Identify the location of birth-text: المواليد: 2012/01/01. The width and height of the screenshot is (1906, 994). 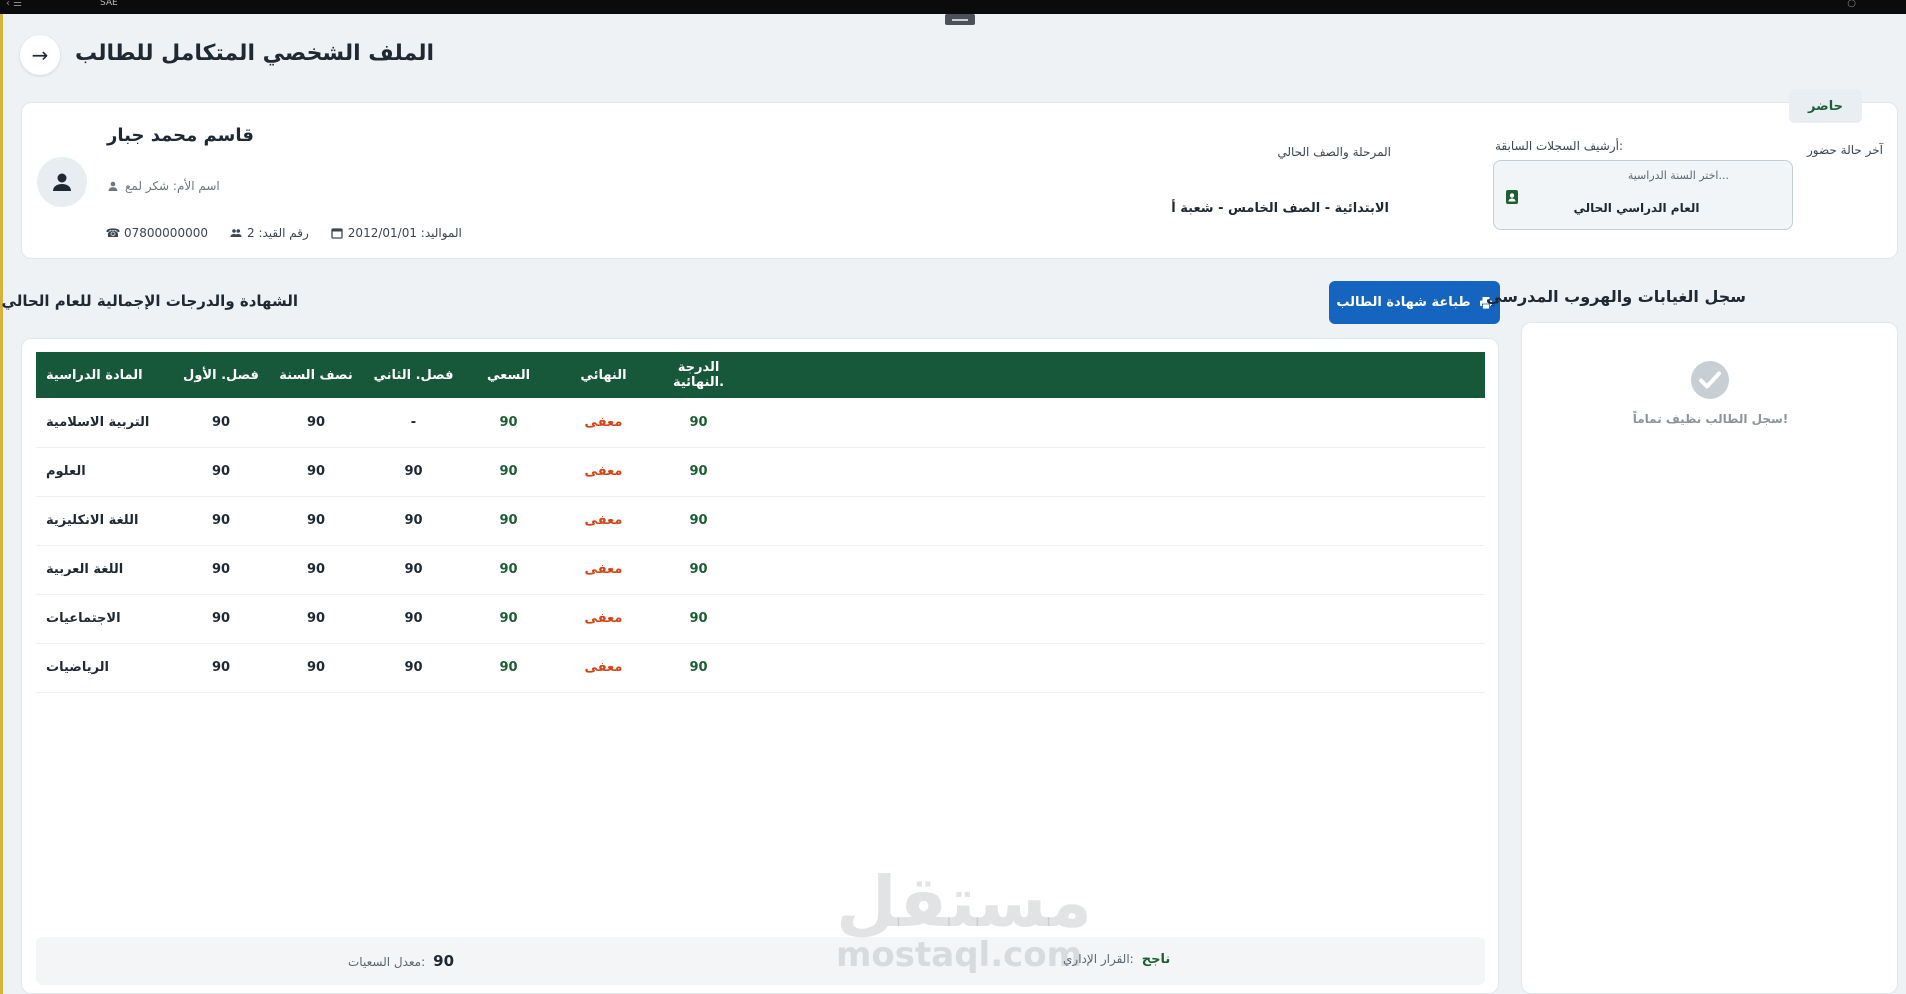
(404, 233).